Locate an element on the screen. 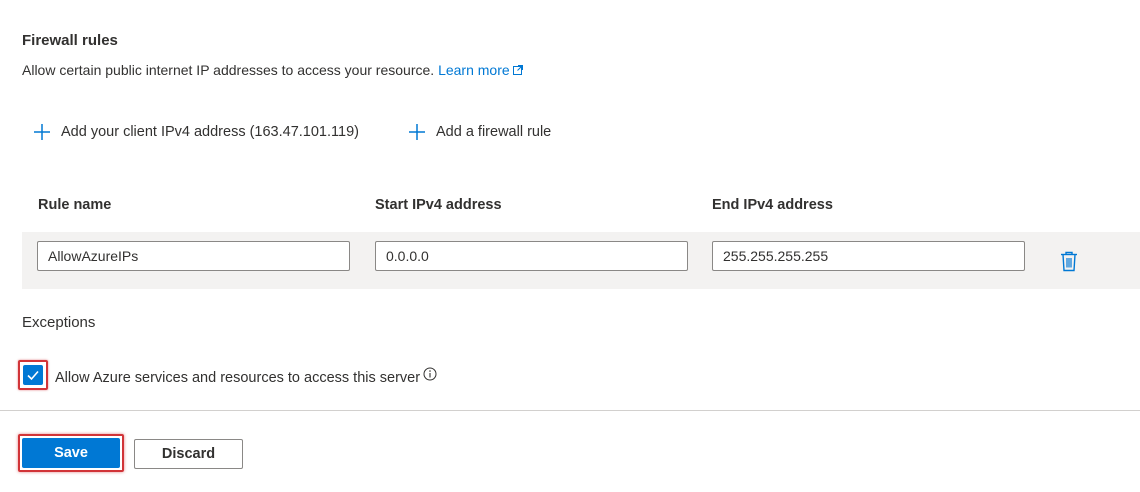  save-button: Save is located at coordinates (71, 453).